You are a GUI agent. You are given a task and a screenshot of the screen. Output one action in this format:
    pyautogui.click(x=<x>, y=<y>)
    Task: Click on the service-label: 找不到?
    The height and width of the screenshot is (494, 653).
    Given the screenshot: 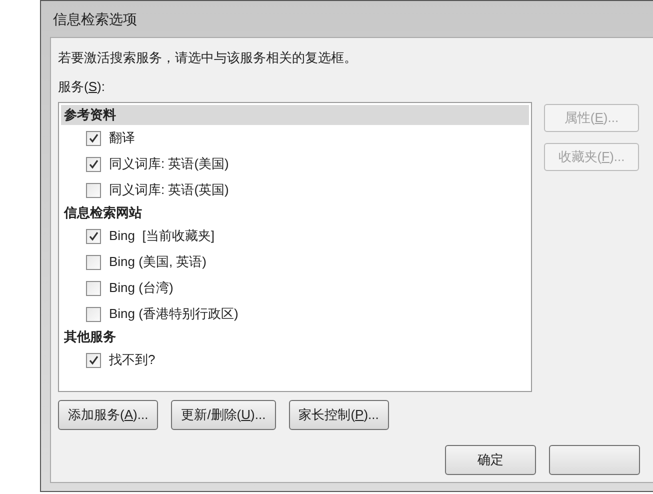 What is the action you would take?
    pyautogui.click(x=132, y=360)
    